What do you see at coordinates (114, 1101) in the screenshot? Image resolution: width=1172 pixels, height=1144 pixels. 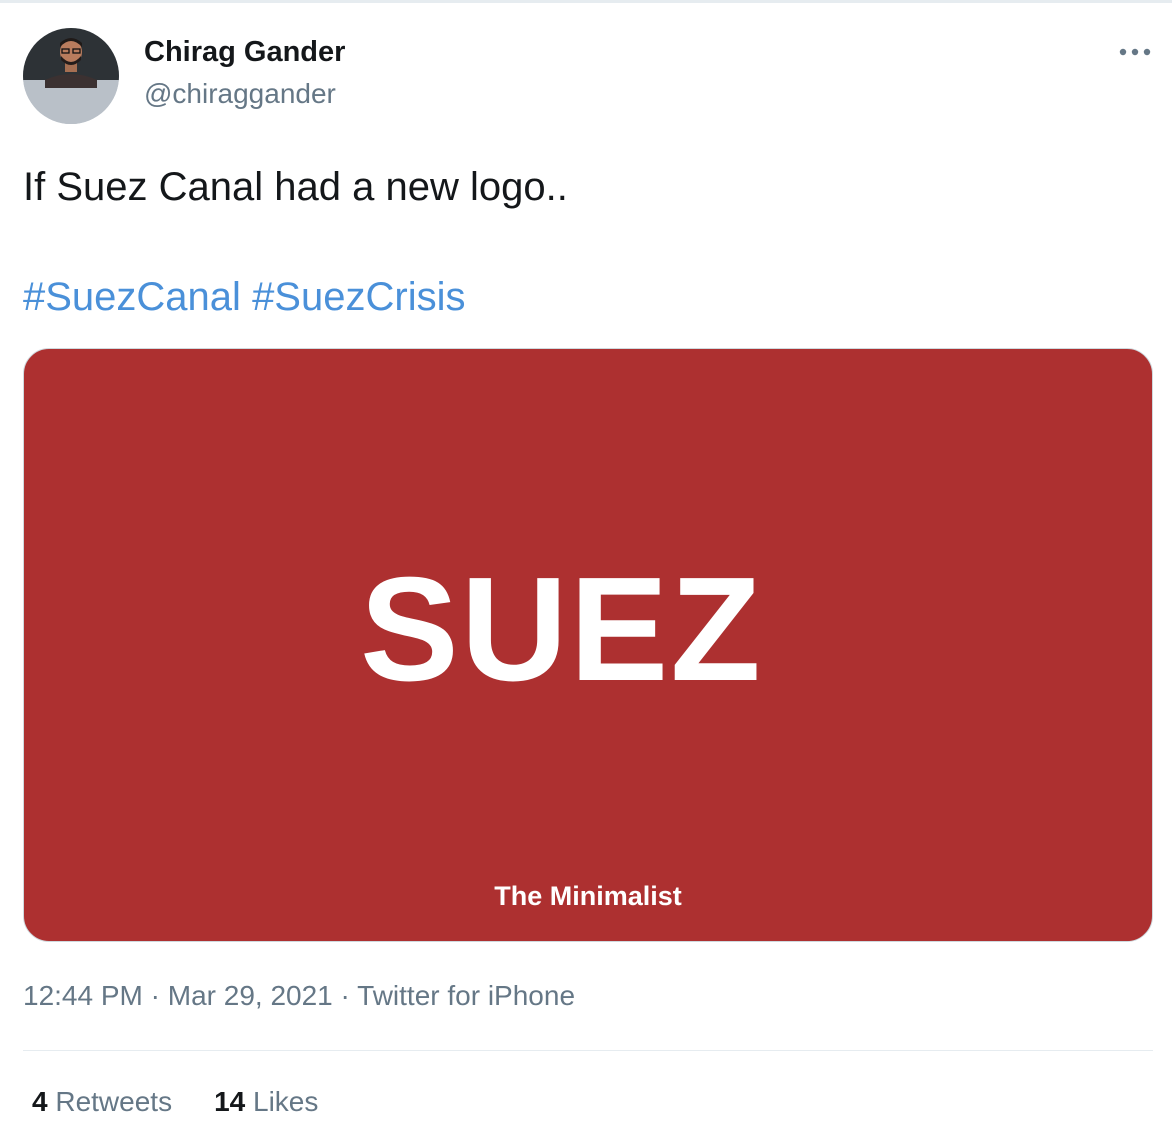 I see `retweets-label: Retweets` at bounding box center [114, 1101].